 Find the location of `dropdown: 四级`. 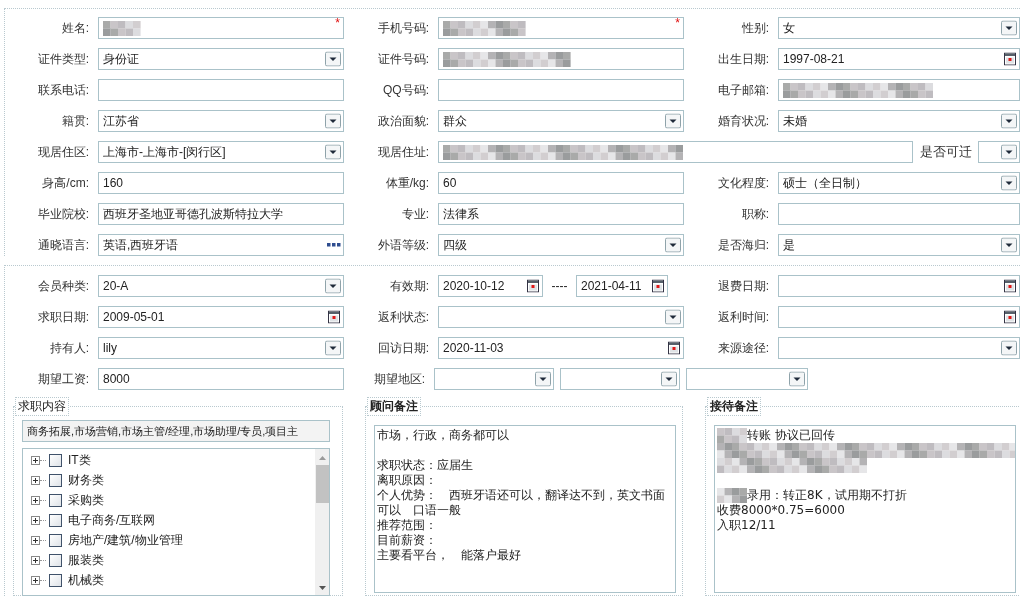

dropdown: 四级 is located at coordinates (561, 245).